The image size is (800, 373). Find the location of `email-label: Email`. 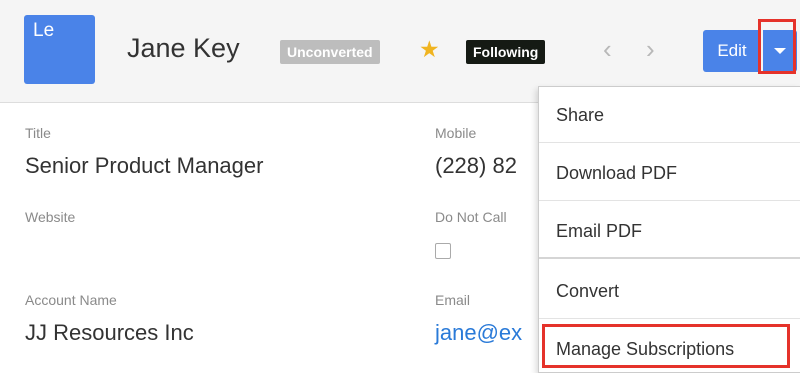

email-label: Email is located at coordinates (453, 300).